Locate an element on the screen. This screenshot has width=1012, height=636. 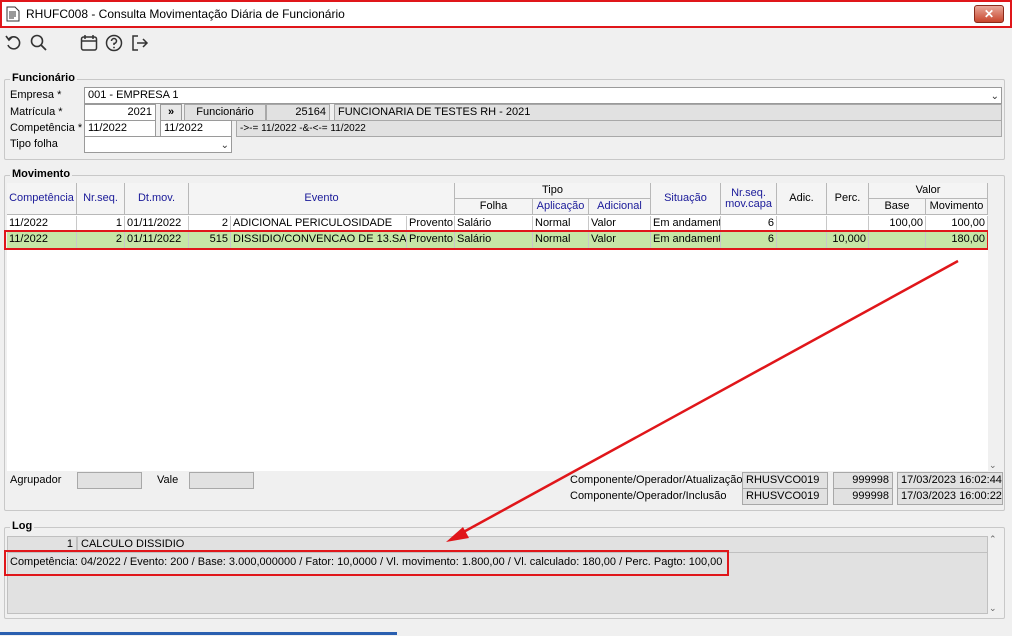
agrupador-field is located at coordinates (109, 480).